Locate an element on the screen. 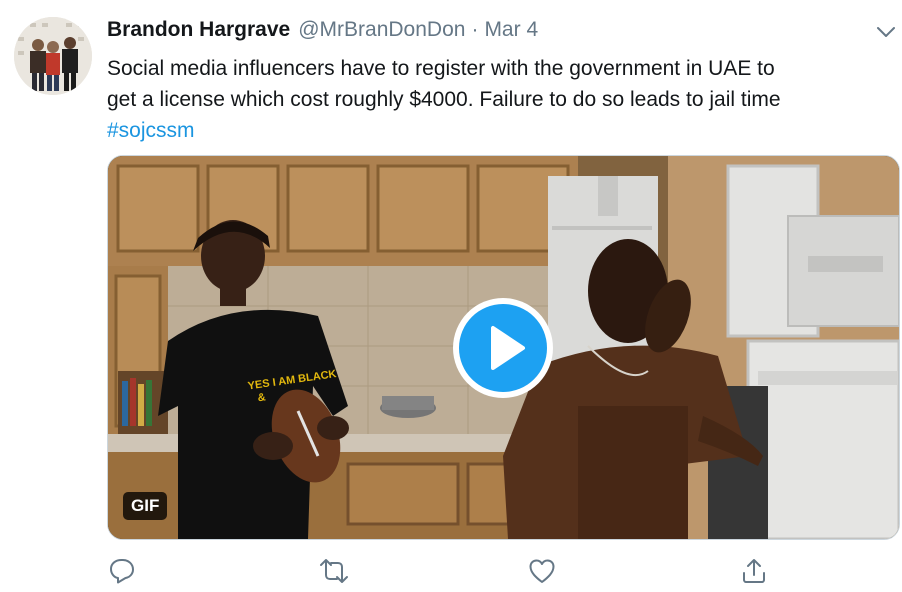 Image resolution: width=902 pixels, height=592 pixels. play-button is located at coordinates (503, 348).